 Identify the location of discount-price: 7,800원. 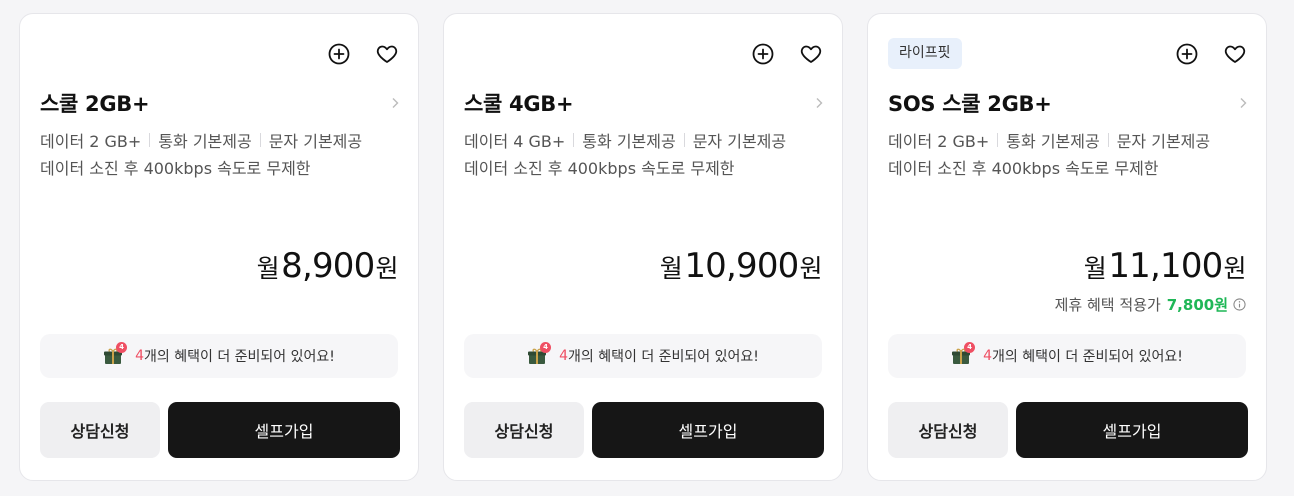
(1197, 305).